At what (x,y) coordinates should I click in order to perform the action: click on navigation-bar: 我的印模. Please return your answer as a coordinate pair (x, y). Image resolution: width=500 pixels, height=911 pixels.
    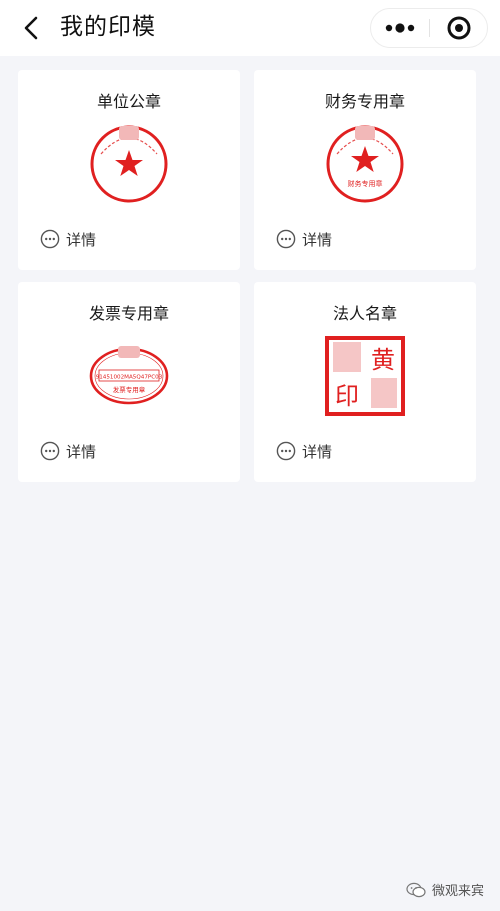
    Looking at the image, I should click on (250, 28).